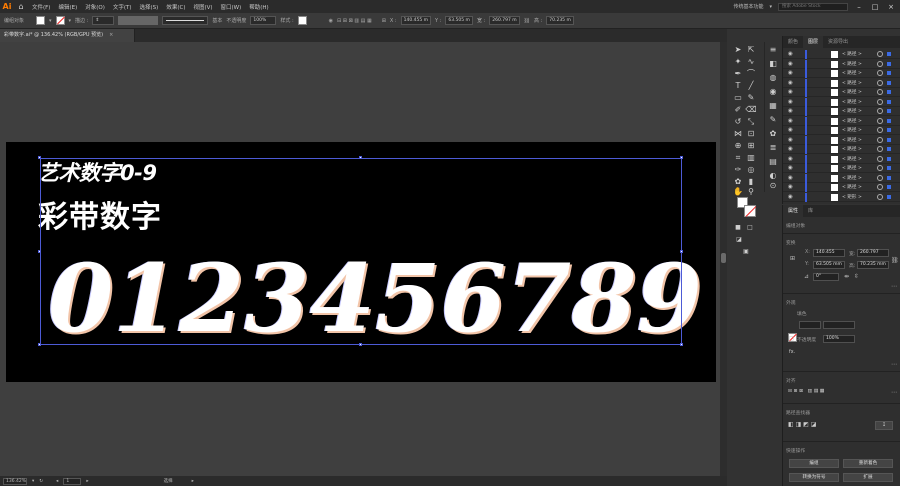 The image size is (900, 486). I want to click on color-mode-icons: ■, so click(738, 228).